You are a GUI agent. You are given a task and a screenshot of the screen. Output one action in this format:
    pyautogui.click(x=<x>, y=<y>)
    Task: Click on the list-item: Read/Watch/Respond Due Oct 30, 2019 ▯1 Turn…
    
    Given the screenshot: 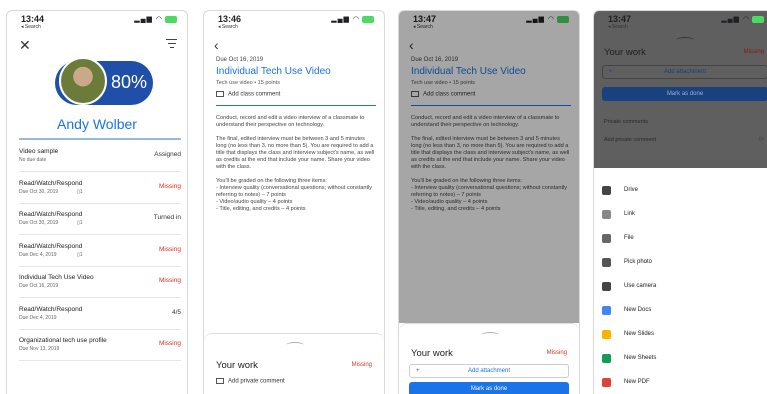 What is the action you would take?
    pyautogui.click(x=100, y=223)
    